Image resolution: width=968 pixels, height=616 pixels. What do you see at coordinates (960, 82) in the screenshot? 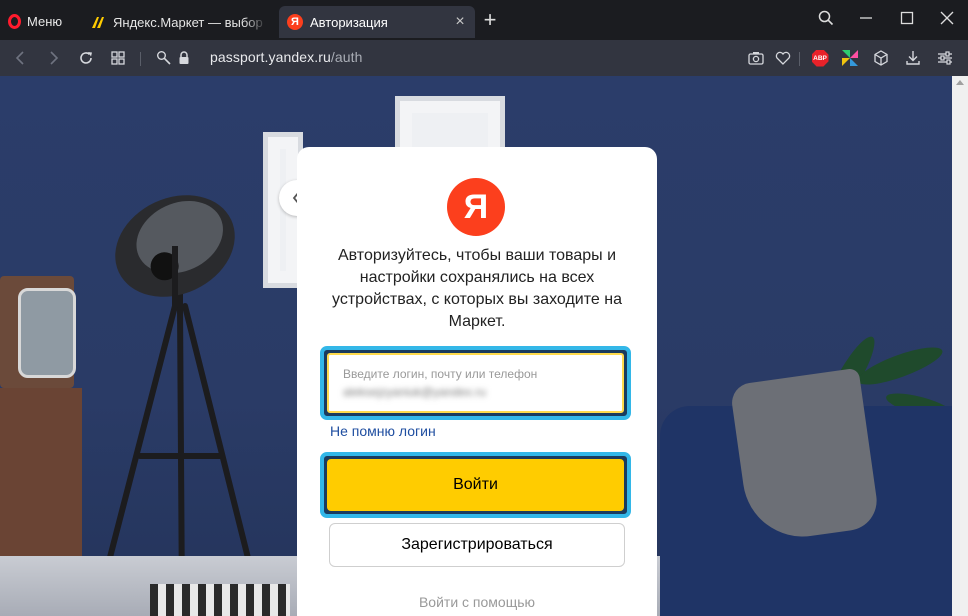
I see `scroll-up-arrow-icon` at bounding box center [960, 82].